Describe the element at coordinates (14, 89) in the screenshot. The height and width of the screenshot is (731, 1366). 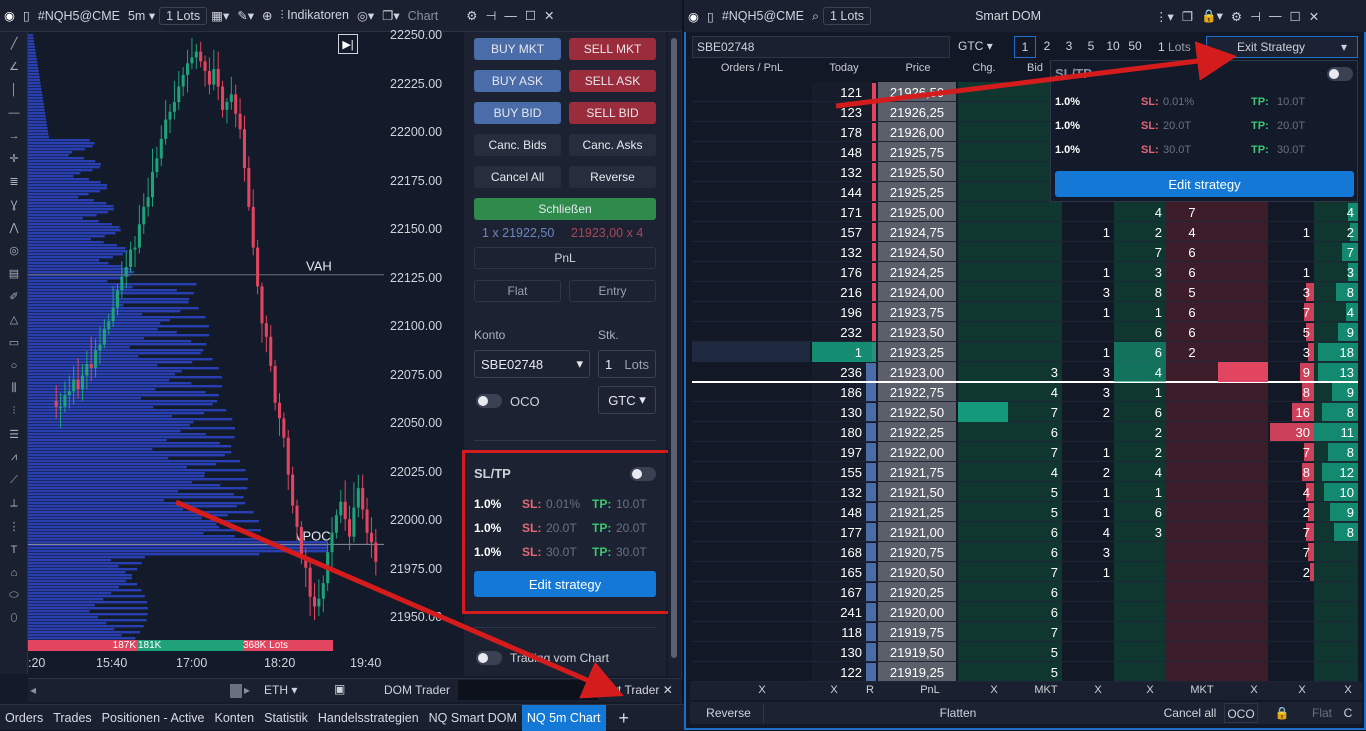
I see `vertical-line-icon: │` at that location.